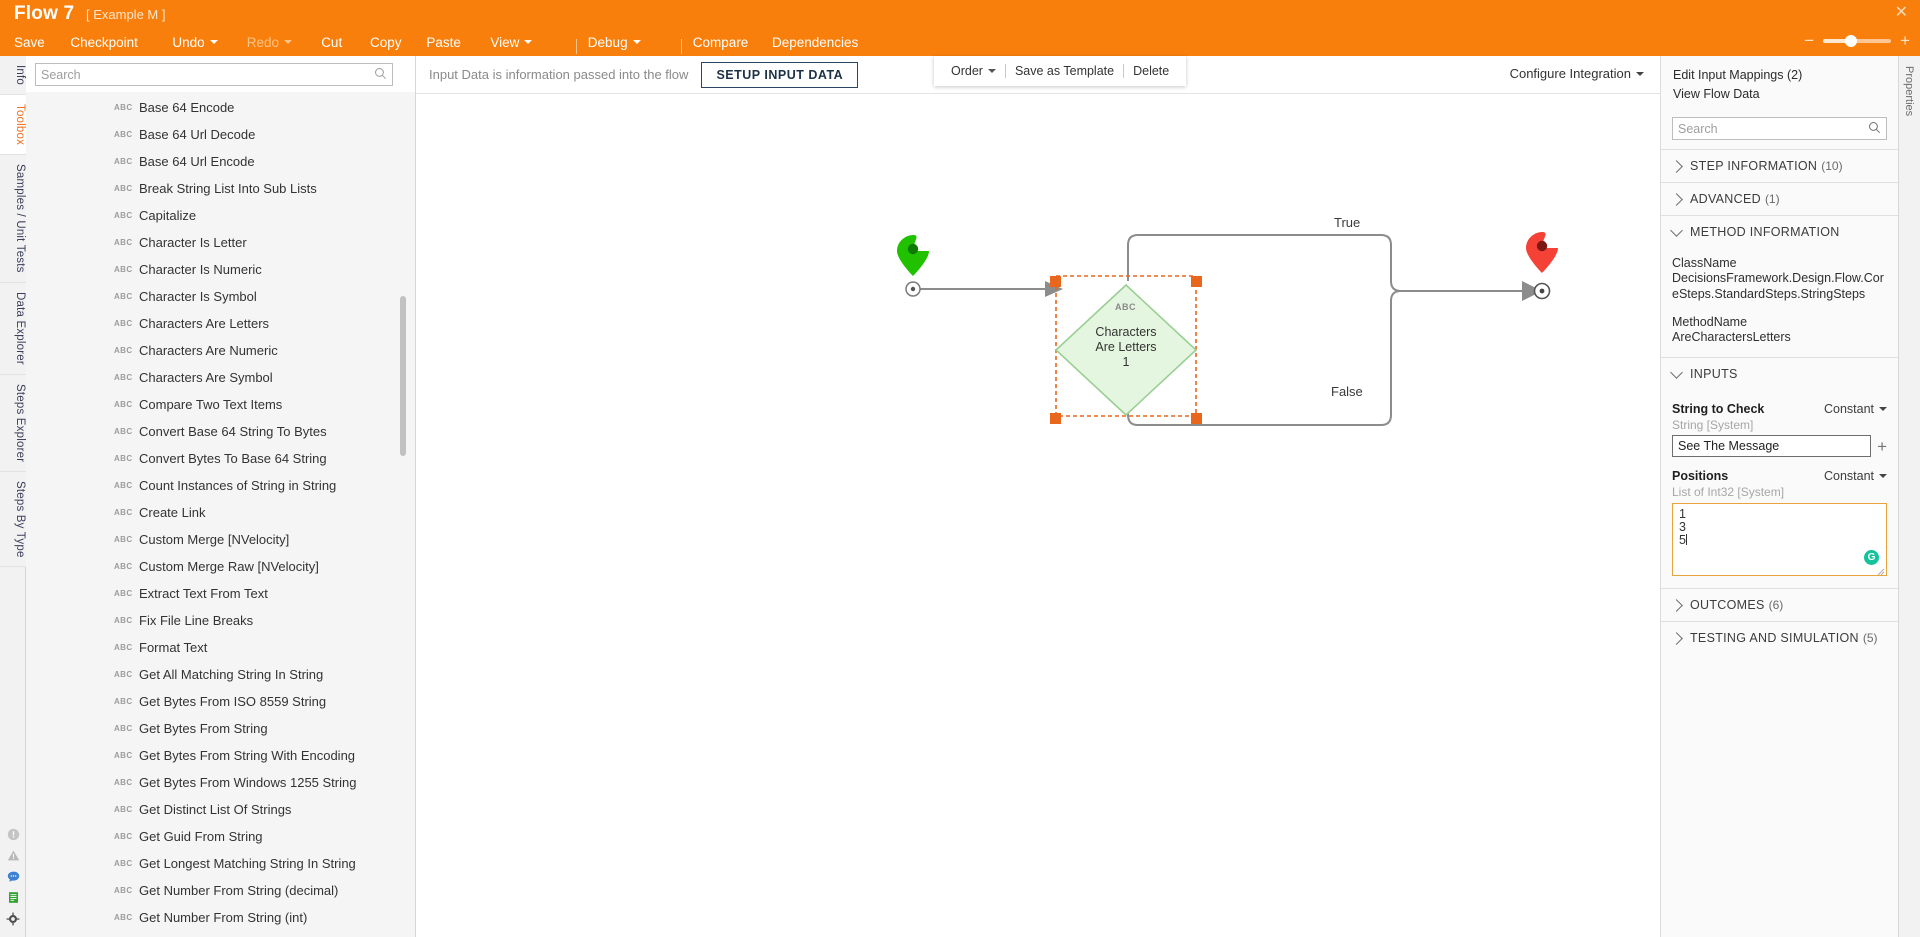  I want to click on toolbox-item: ABC Convert Bytes To Base 64 String, so click(220, 458).